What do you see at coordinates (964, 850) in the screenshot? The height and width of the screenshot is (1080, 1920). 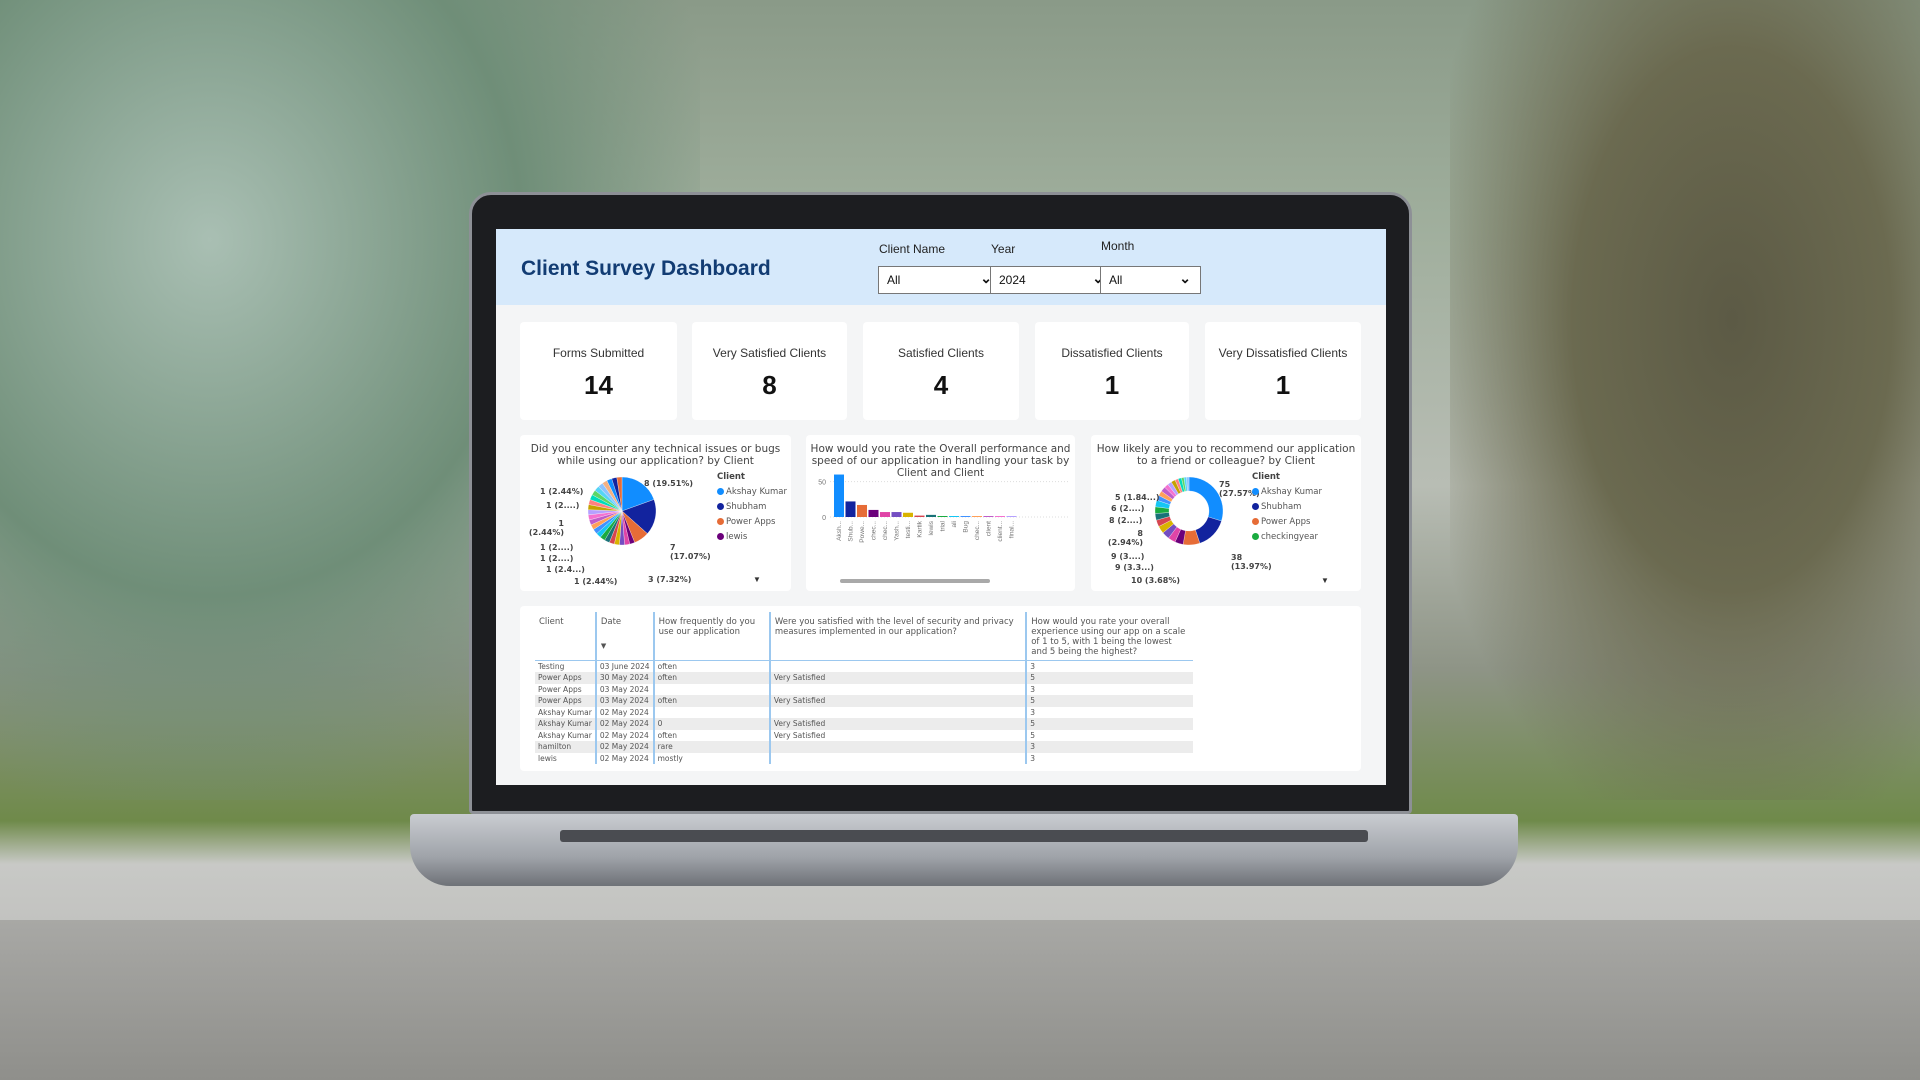 I see `laptop-base` at bounding box center [964, 850].